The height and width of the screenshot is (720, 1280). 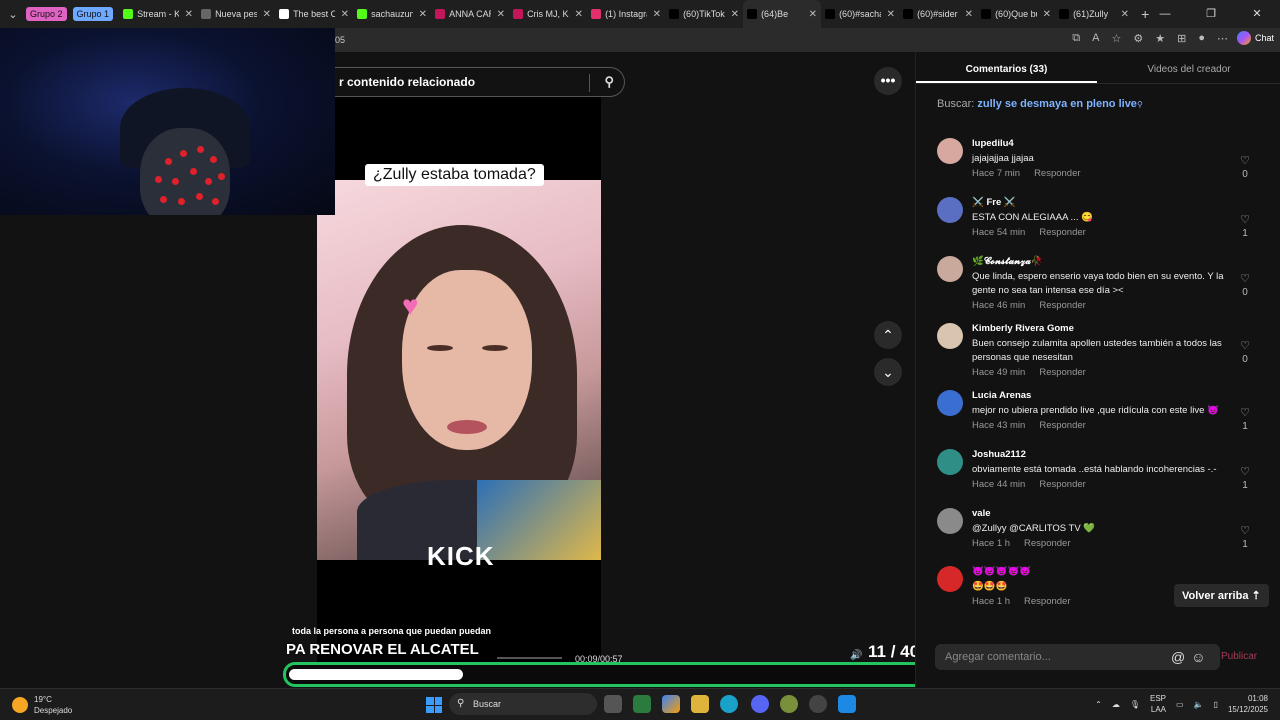 What do you see at coordinates (860, 14) in the screenshot?
I see `browser-tab: (60)#sacha ✕` at bounding box center [860, 14].